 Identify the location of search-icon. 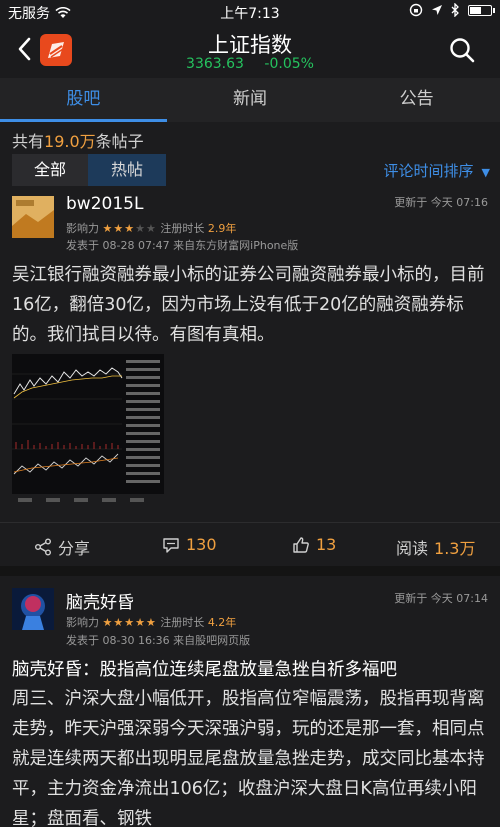
(462, 50).